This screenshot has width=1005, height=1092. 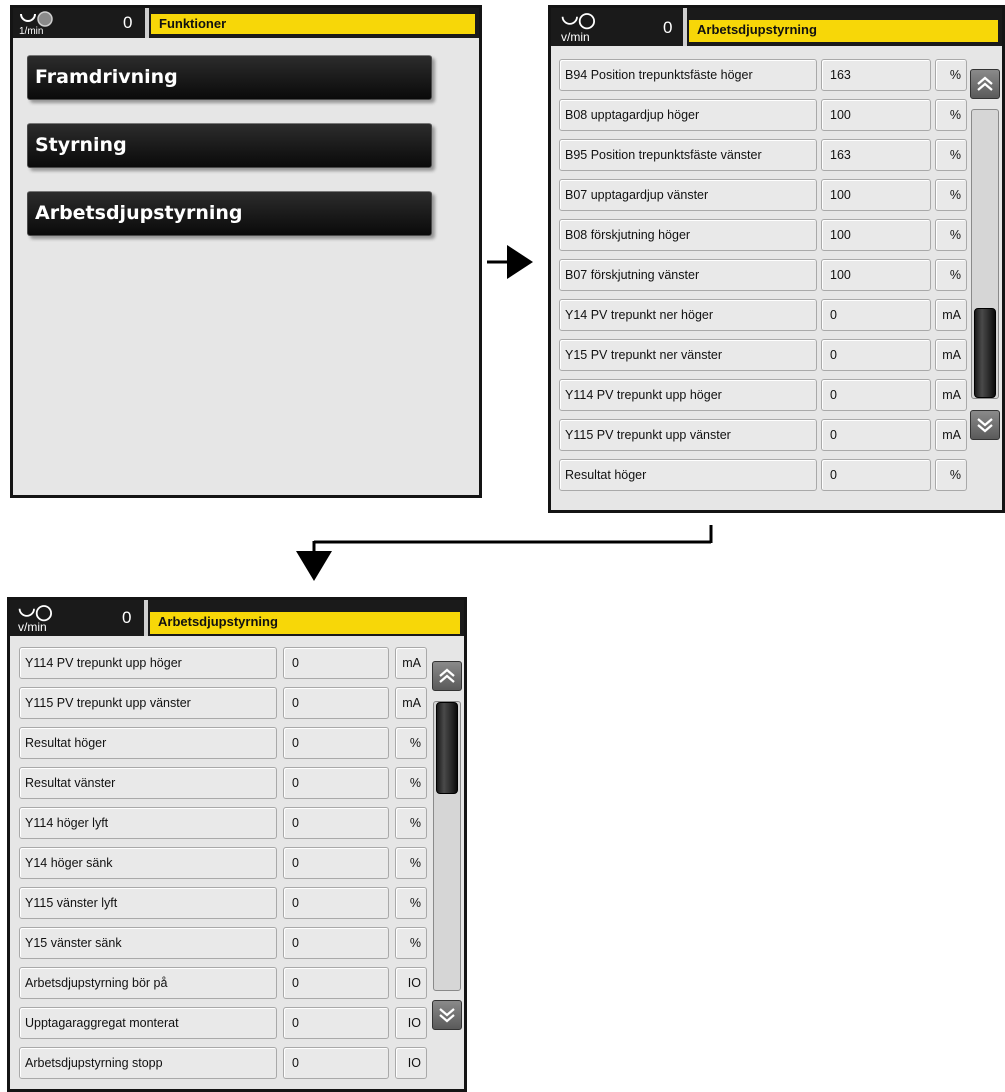 I want to click on parameter-row: Resultat vänster 0%, so click(x=223, y=783).